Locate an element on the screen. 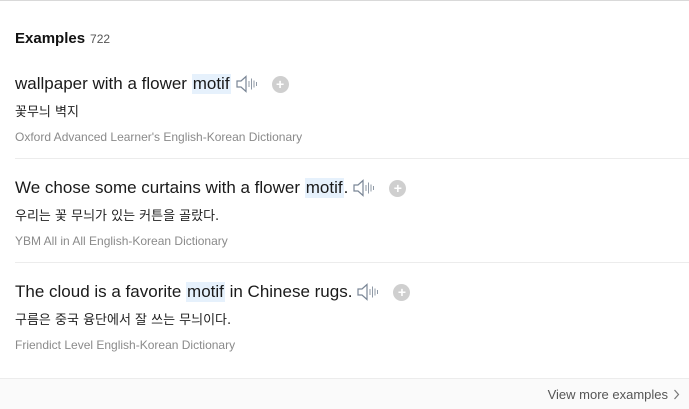 Image resolution: width=689 pixels, height=409 pixels. examples-header: Examples 722 is located at coordinates (62, 38).